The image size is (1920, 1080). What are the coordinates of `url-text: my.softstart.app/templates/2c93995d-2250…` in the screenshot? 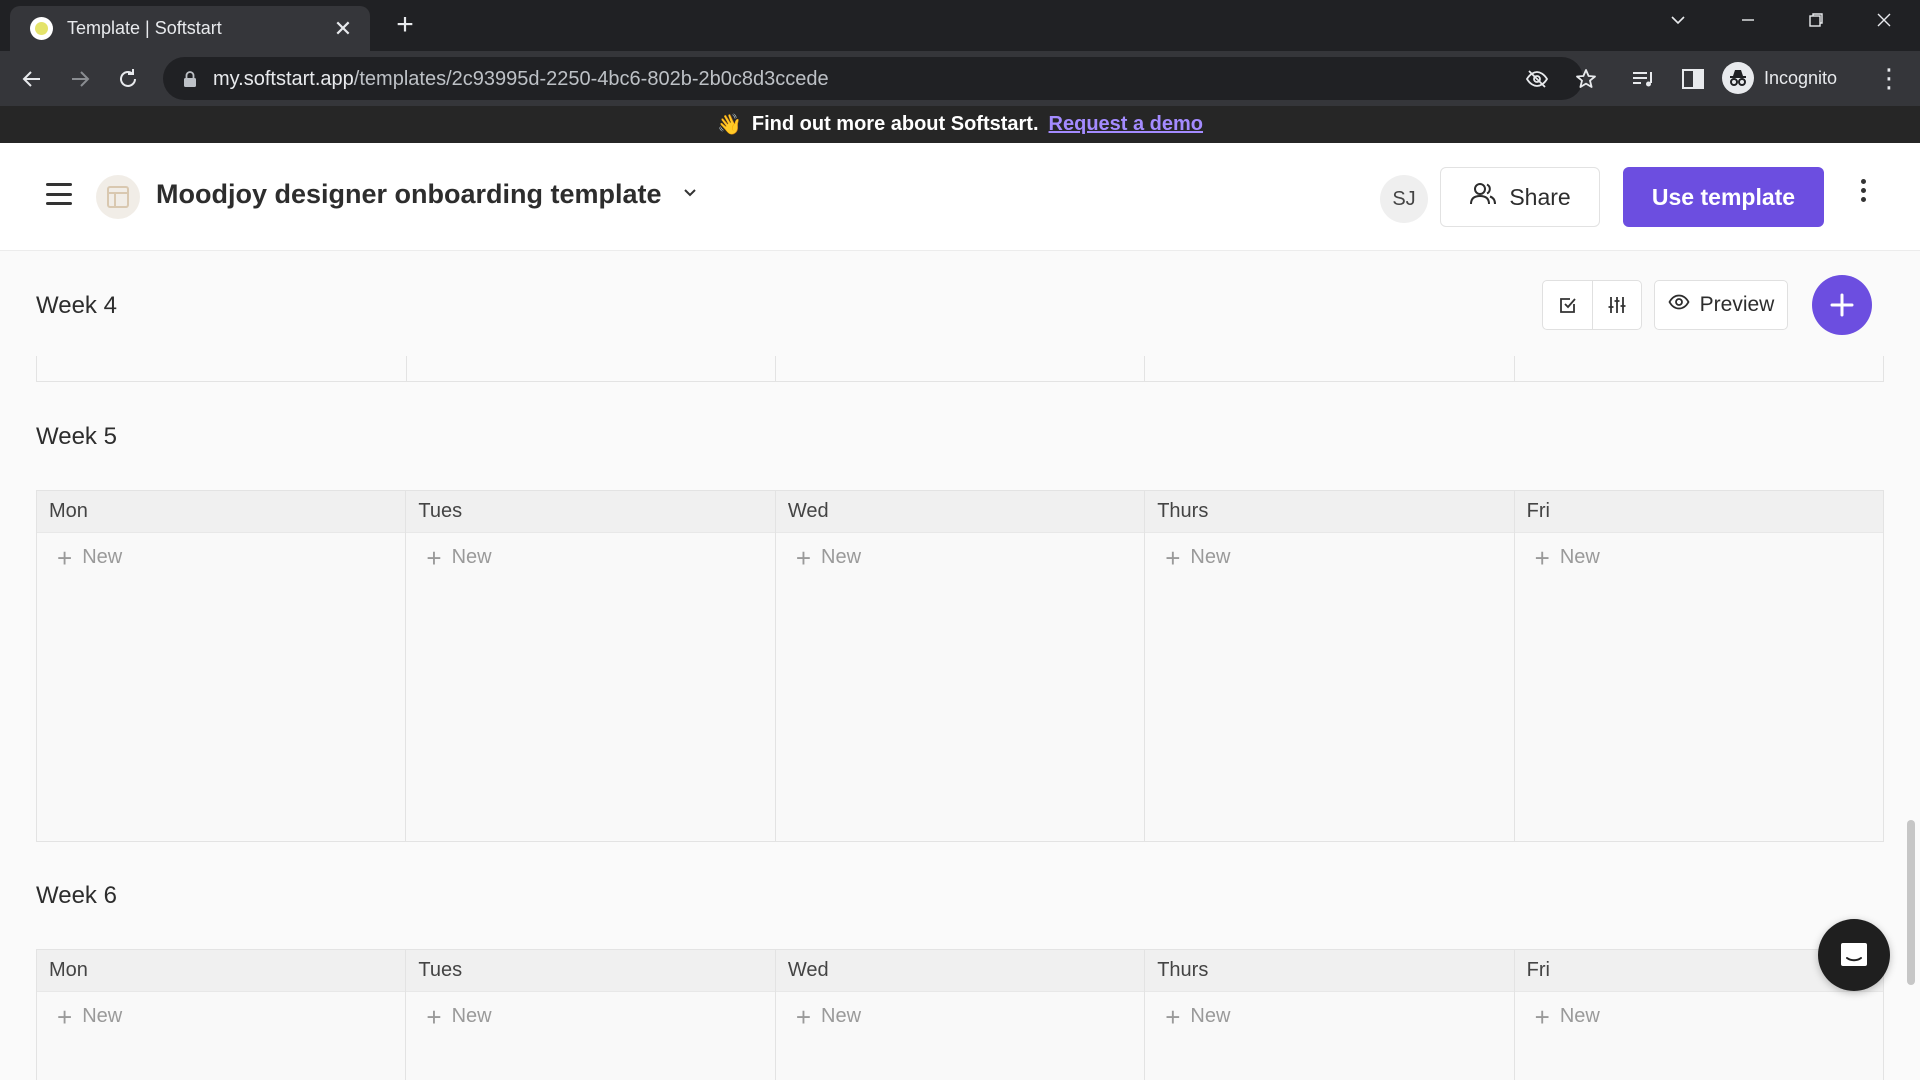 It's located at (521, 79).